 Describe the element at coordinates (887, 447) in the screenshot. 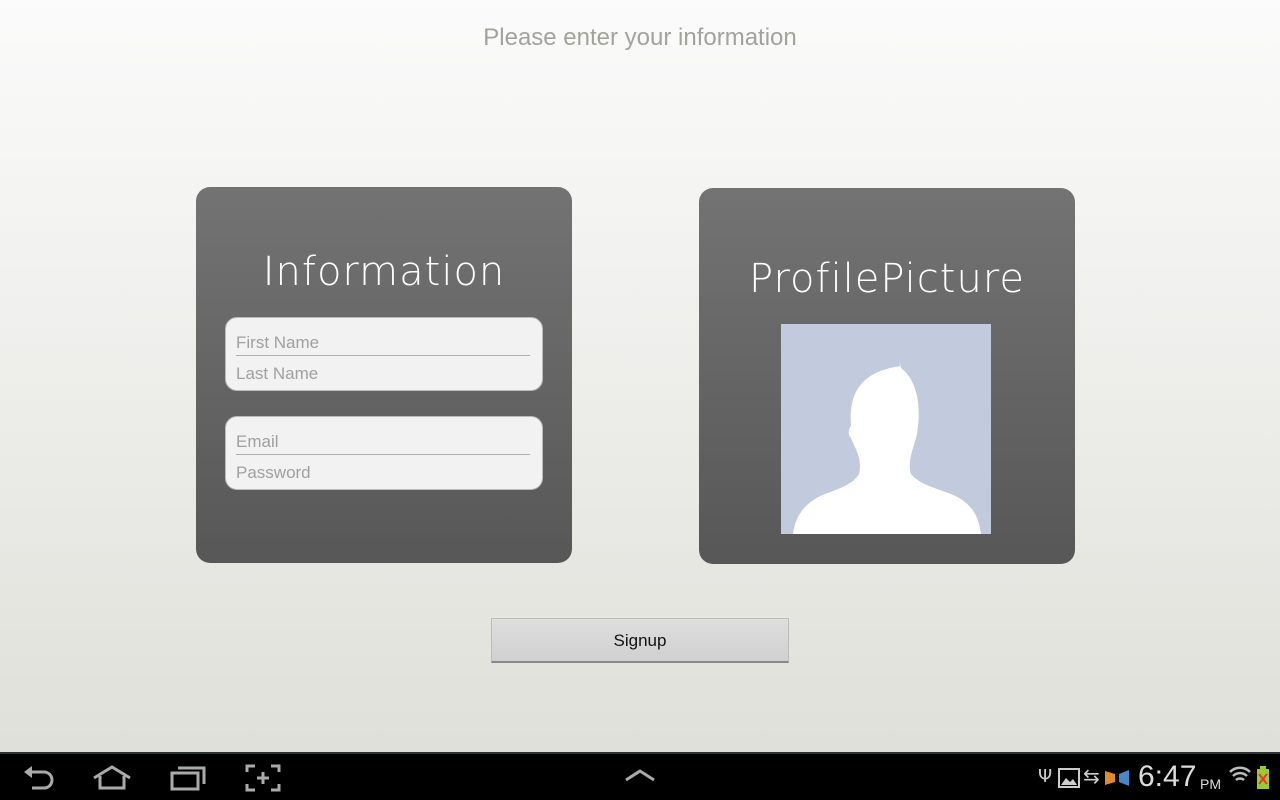

I see `avatar-silhouette-icon` at that location.